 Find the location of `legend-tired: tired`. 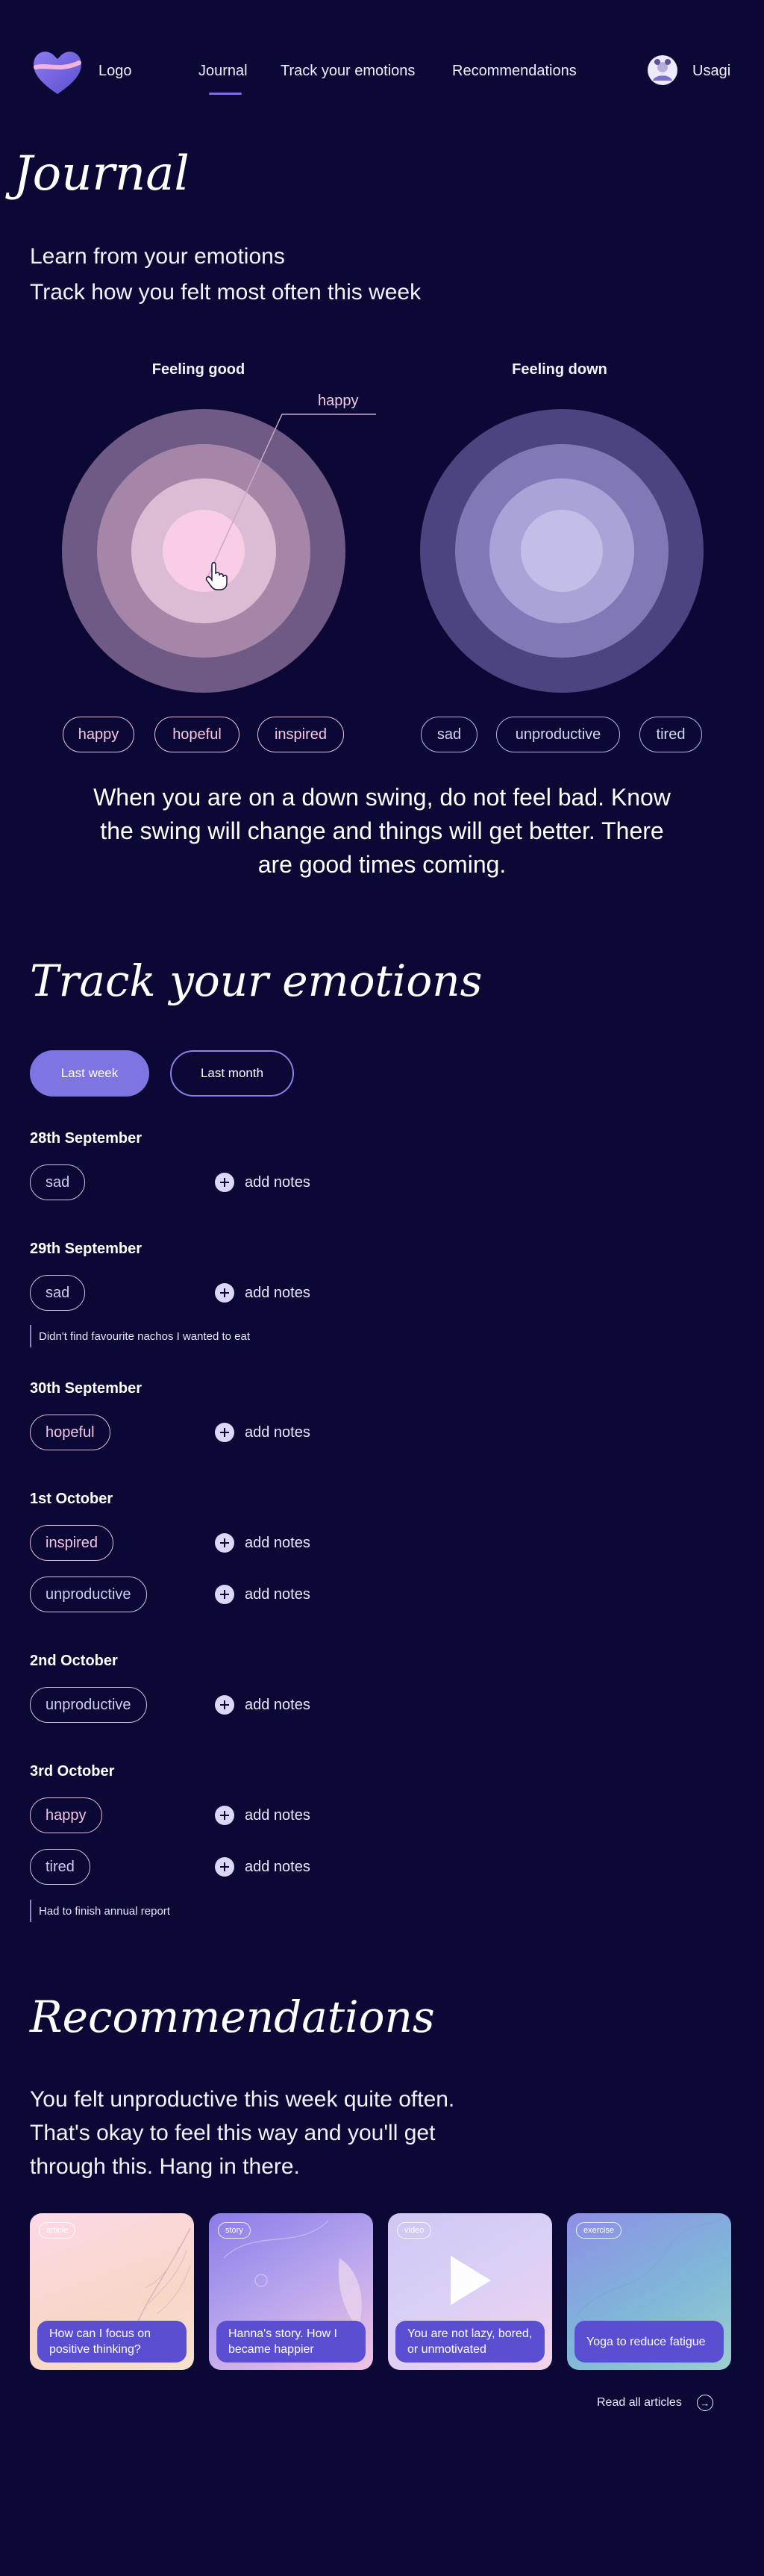

legend-tired: tired is located at coordinates (671, 734).